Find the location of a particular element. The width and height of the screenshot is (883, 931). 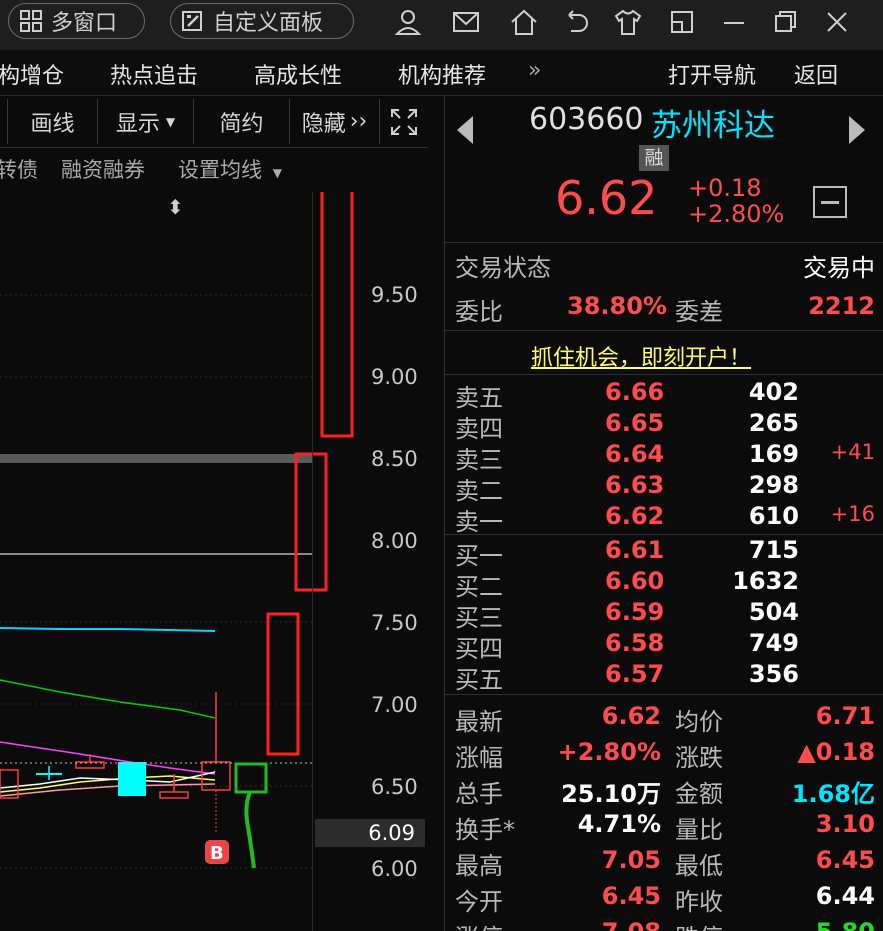

ask-row: 卖五 6.66 402 is located at coordinates (665, 395).